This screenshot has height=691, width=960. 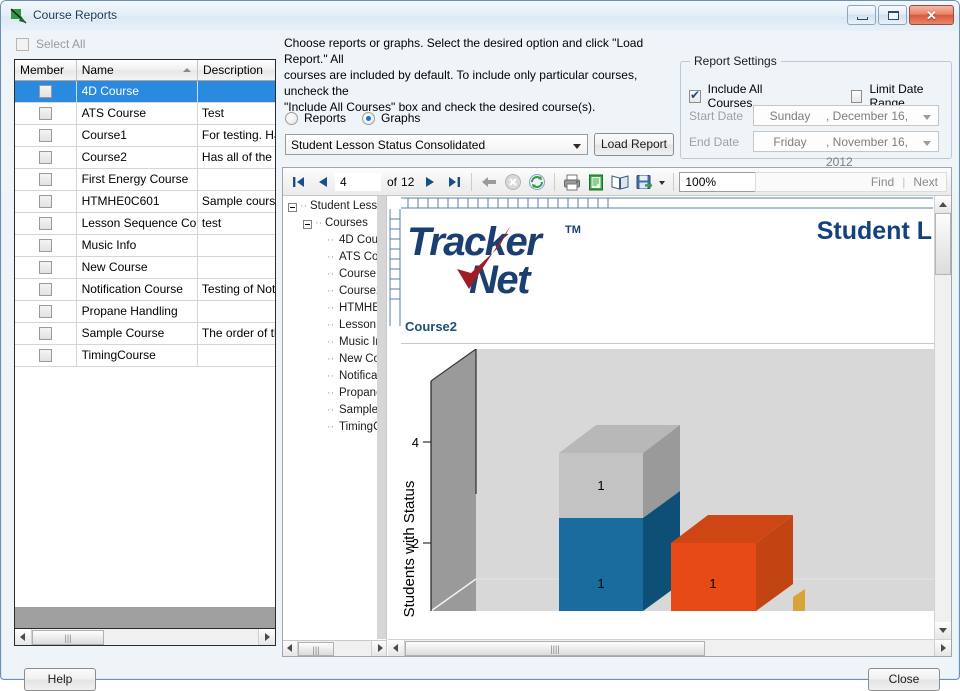 I want to click on radio-reports, so click(x=291, y=118).